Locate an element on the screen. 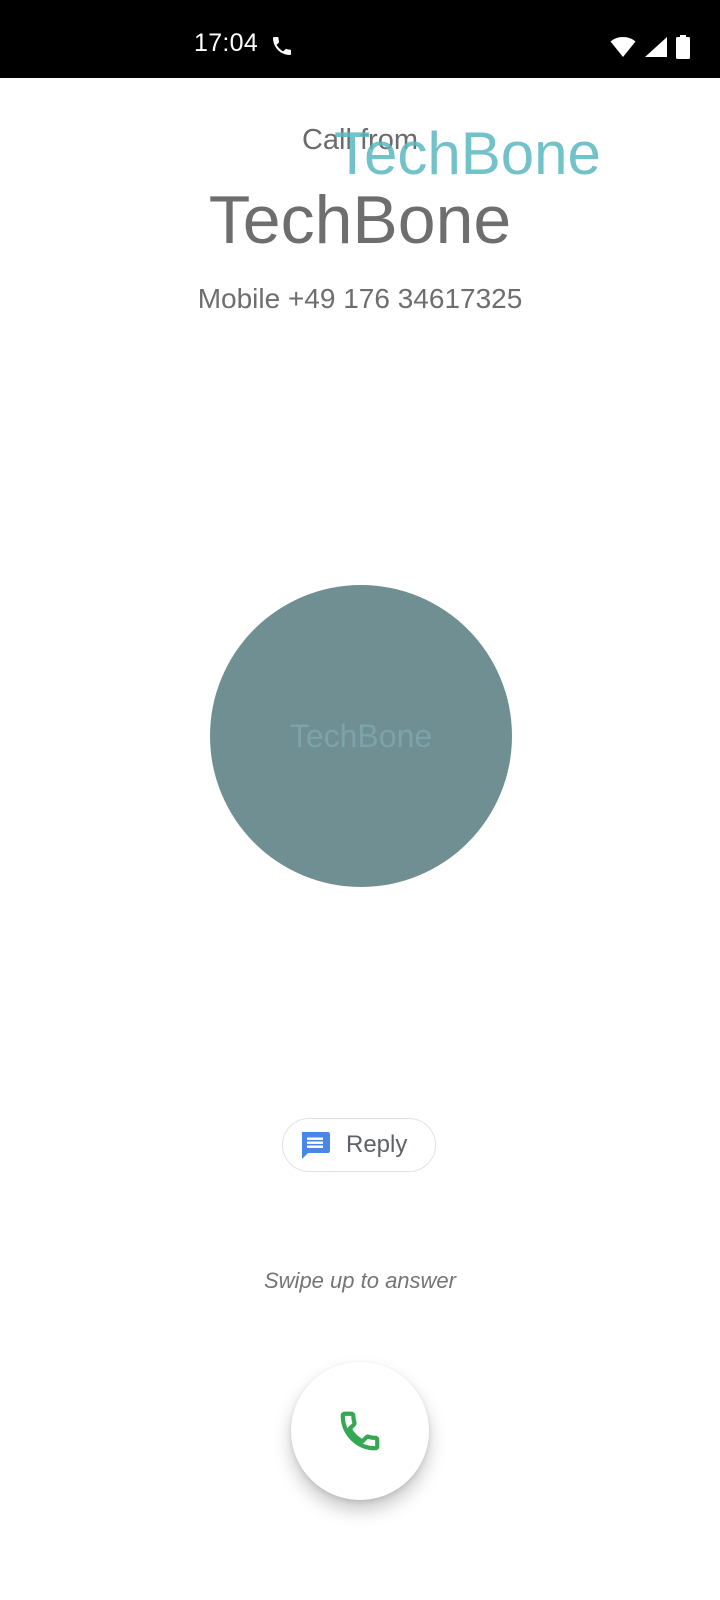  answer-call-button is located at coordinates (360, 1431).